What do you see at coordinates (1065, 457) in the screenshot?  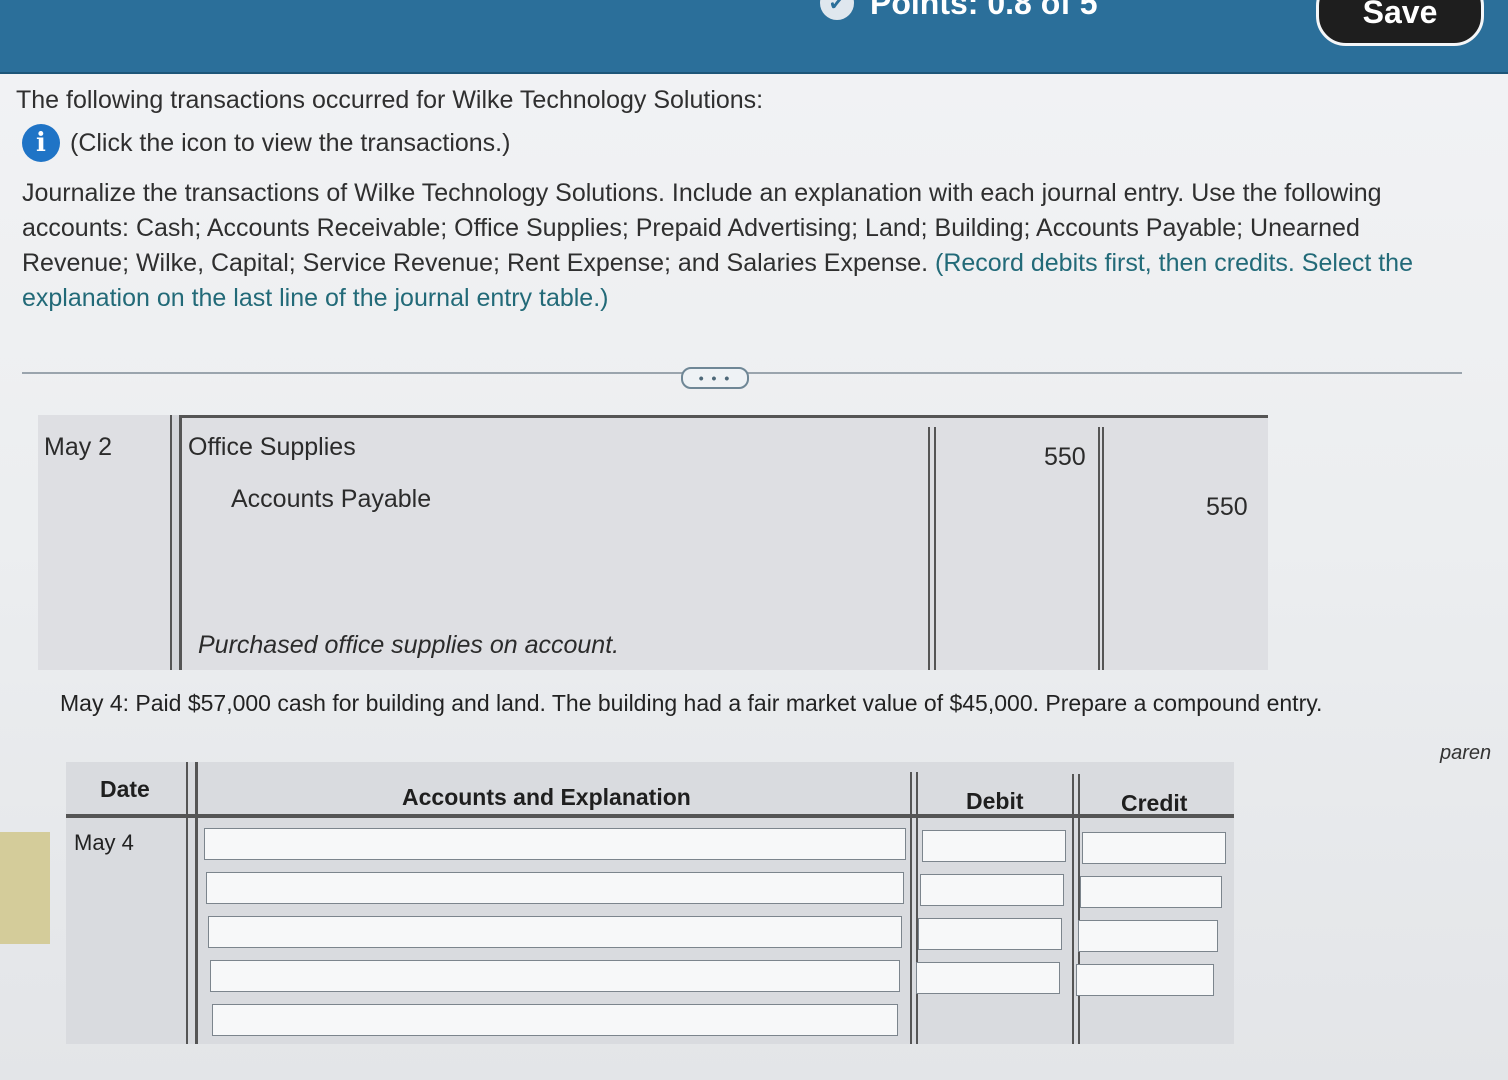 I see `debit-amount: 550` at bounding box center [1065, 457].